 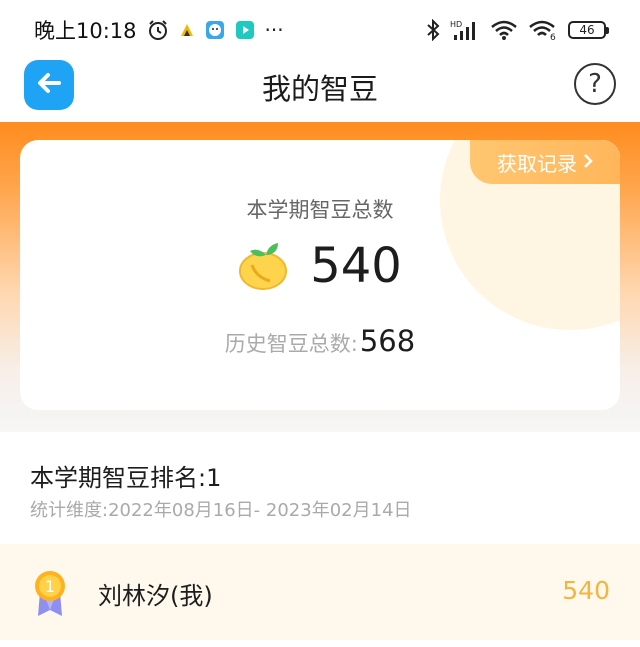 I want to click on ranking-row: 1 刘林汐(我) 540, so click(x=320, y=592).